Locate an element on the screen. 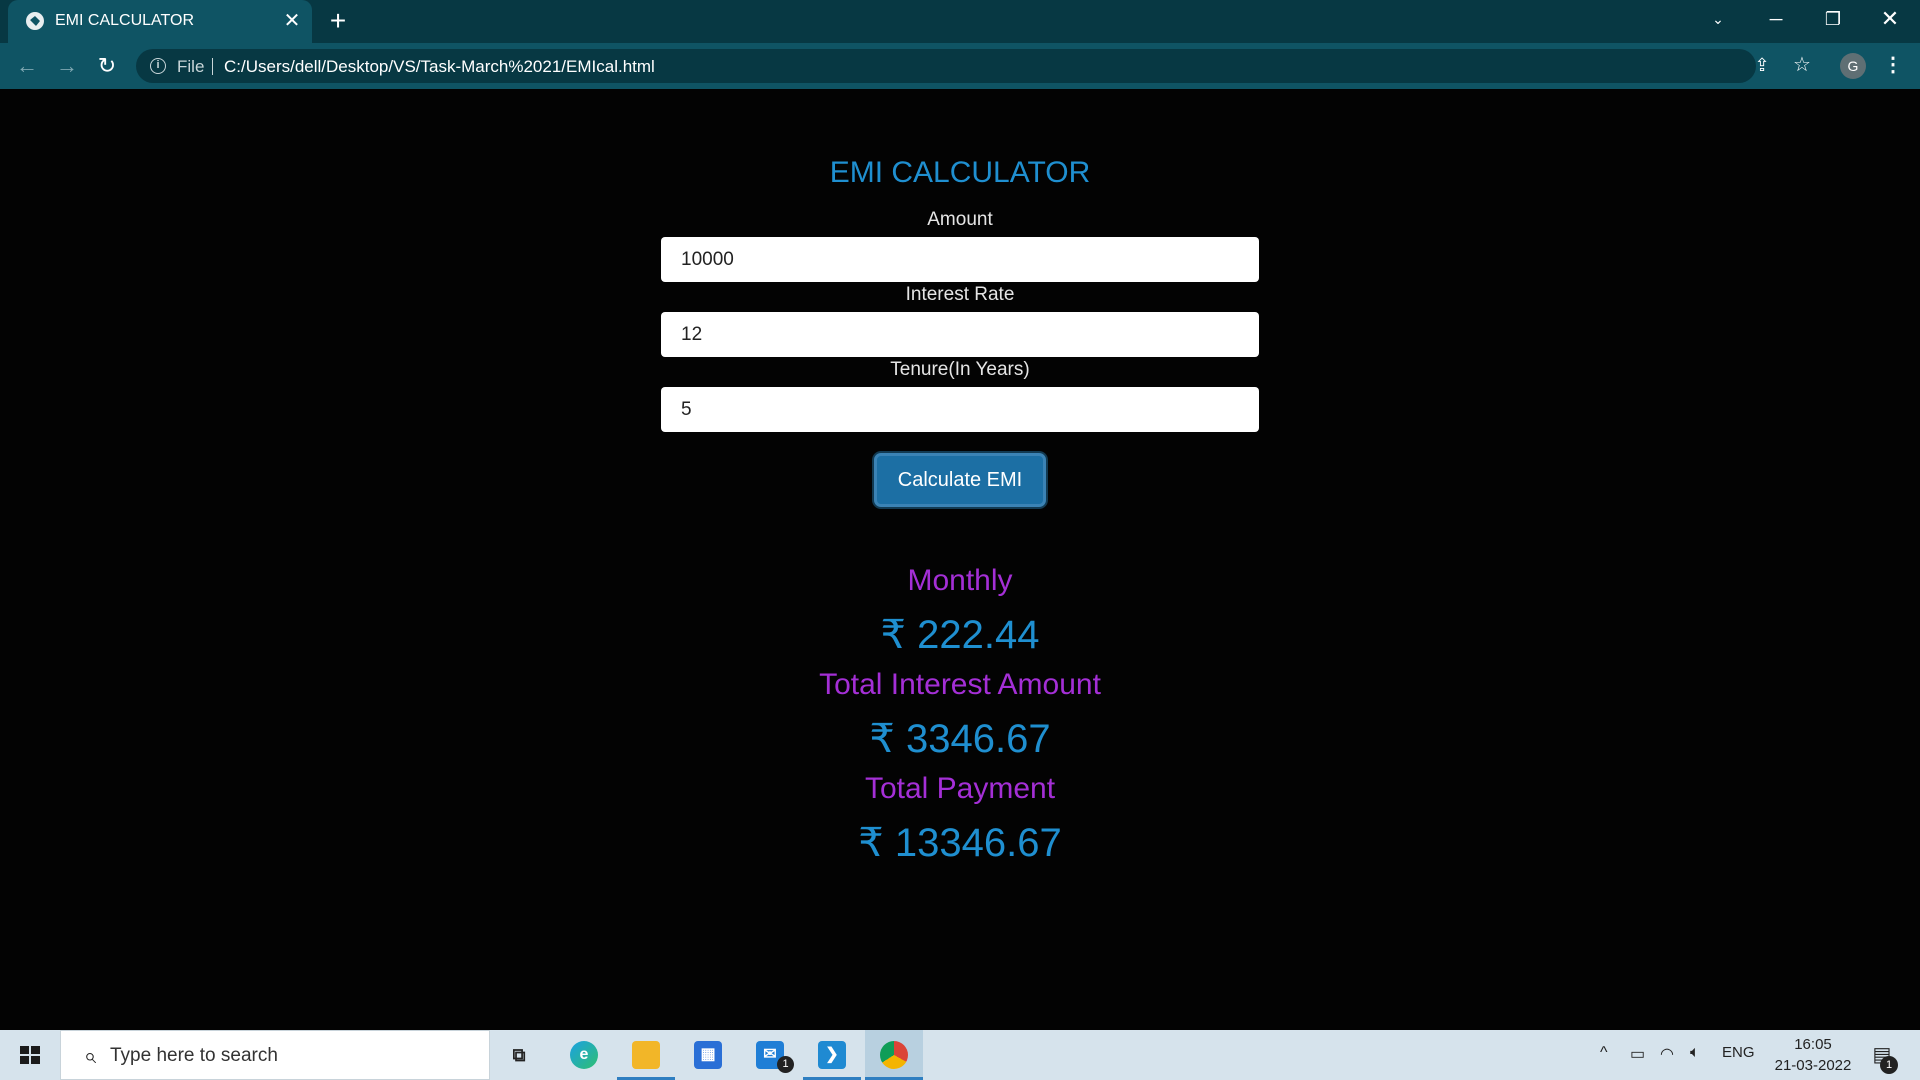  amount-input is located at coordinates (960, 259).